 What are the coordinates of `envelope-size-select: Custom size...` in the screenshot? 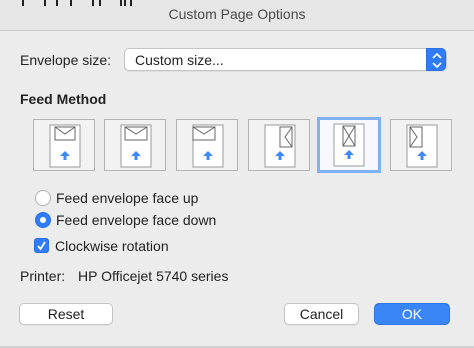 It's located at (285, 59).